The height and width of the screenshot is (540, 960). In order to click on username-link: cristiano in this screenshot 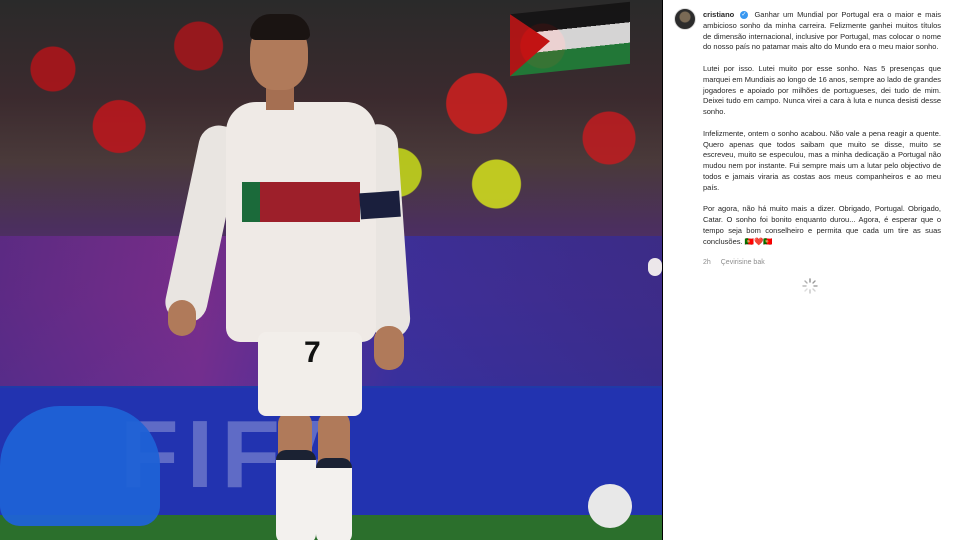, I will do `click(718, 14)`.